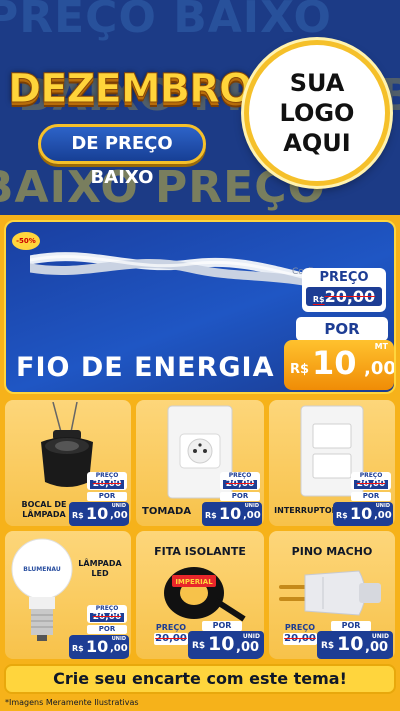 The height and width of the screenshot is (711, 400). Describe the element at coordinates (200, 551) in the screenshot. I see `product-name: FITA ISOLANTE` at that location.